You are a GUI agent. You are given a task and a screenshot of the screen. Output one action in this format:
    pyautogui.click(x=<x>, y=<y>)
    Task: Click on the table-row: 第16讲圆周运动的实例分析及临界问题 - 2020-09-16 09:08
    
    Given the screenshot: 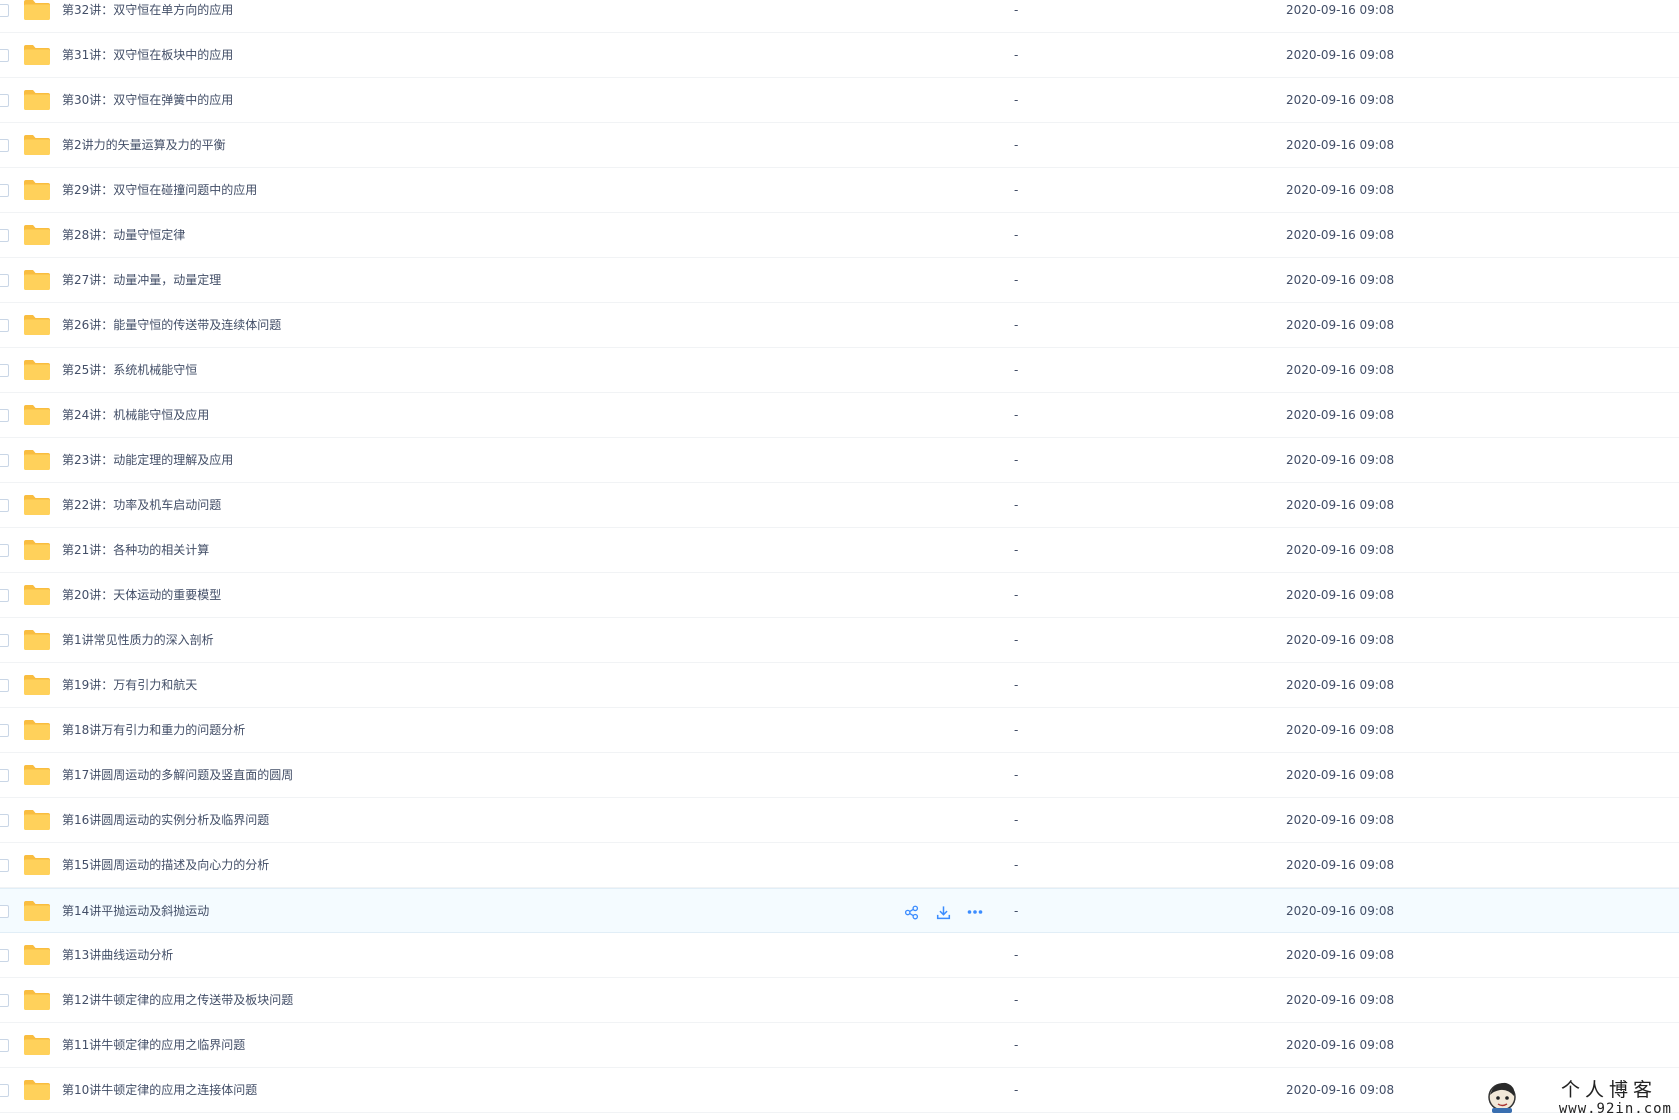 What is the action you would take?
    pyautogui.click(x=839, y=820)
    